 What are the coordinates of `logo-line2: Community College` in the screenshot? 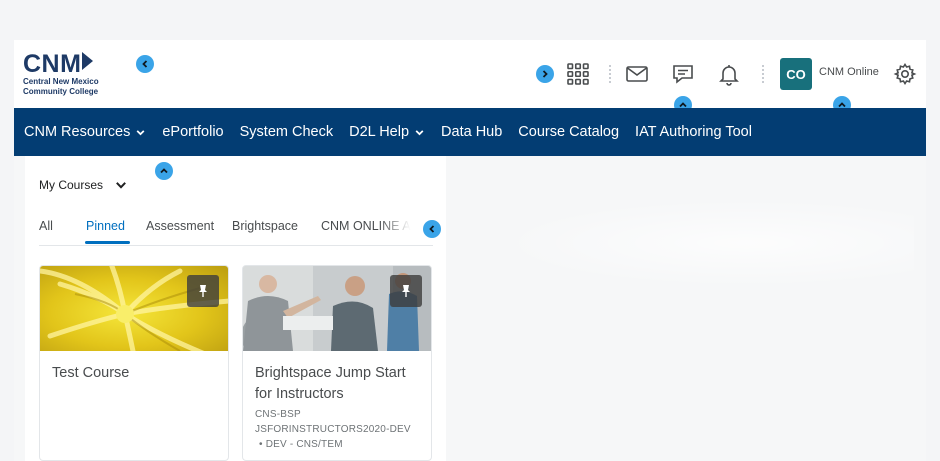 It's located at (61, 91).